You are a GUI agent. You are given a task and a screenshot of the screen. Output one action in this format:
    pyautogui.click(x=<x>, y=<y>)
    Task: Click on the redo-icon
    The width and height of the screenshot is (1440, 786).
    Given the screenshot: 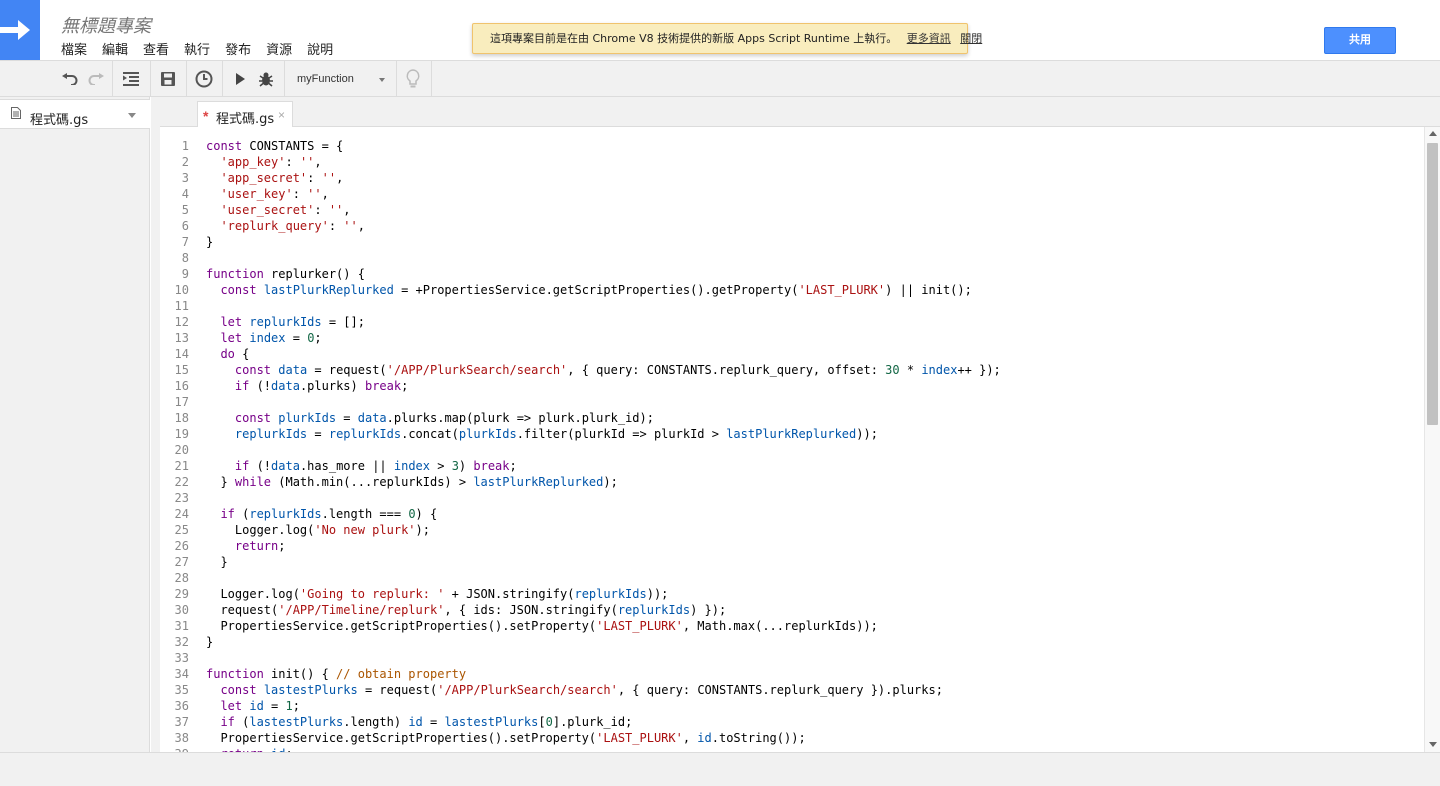 What is the action you would take?
    pyautogui.click(x=96, y=79)
    